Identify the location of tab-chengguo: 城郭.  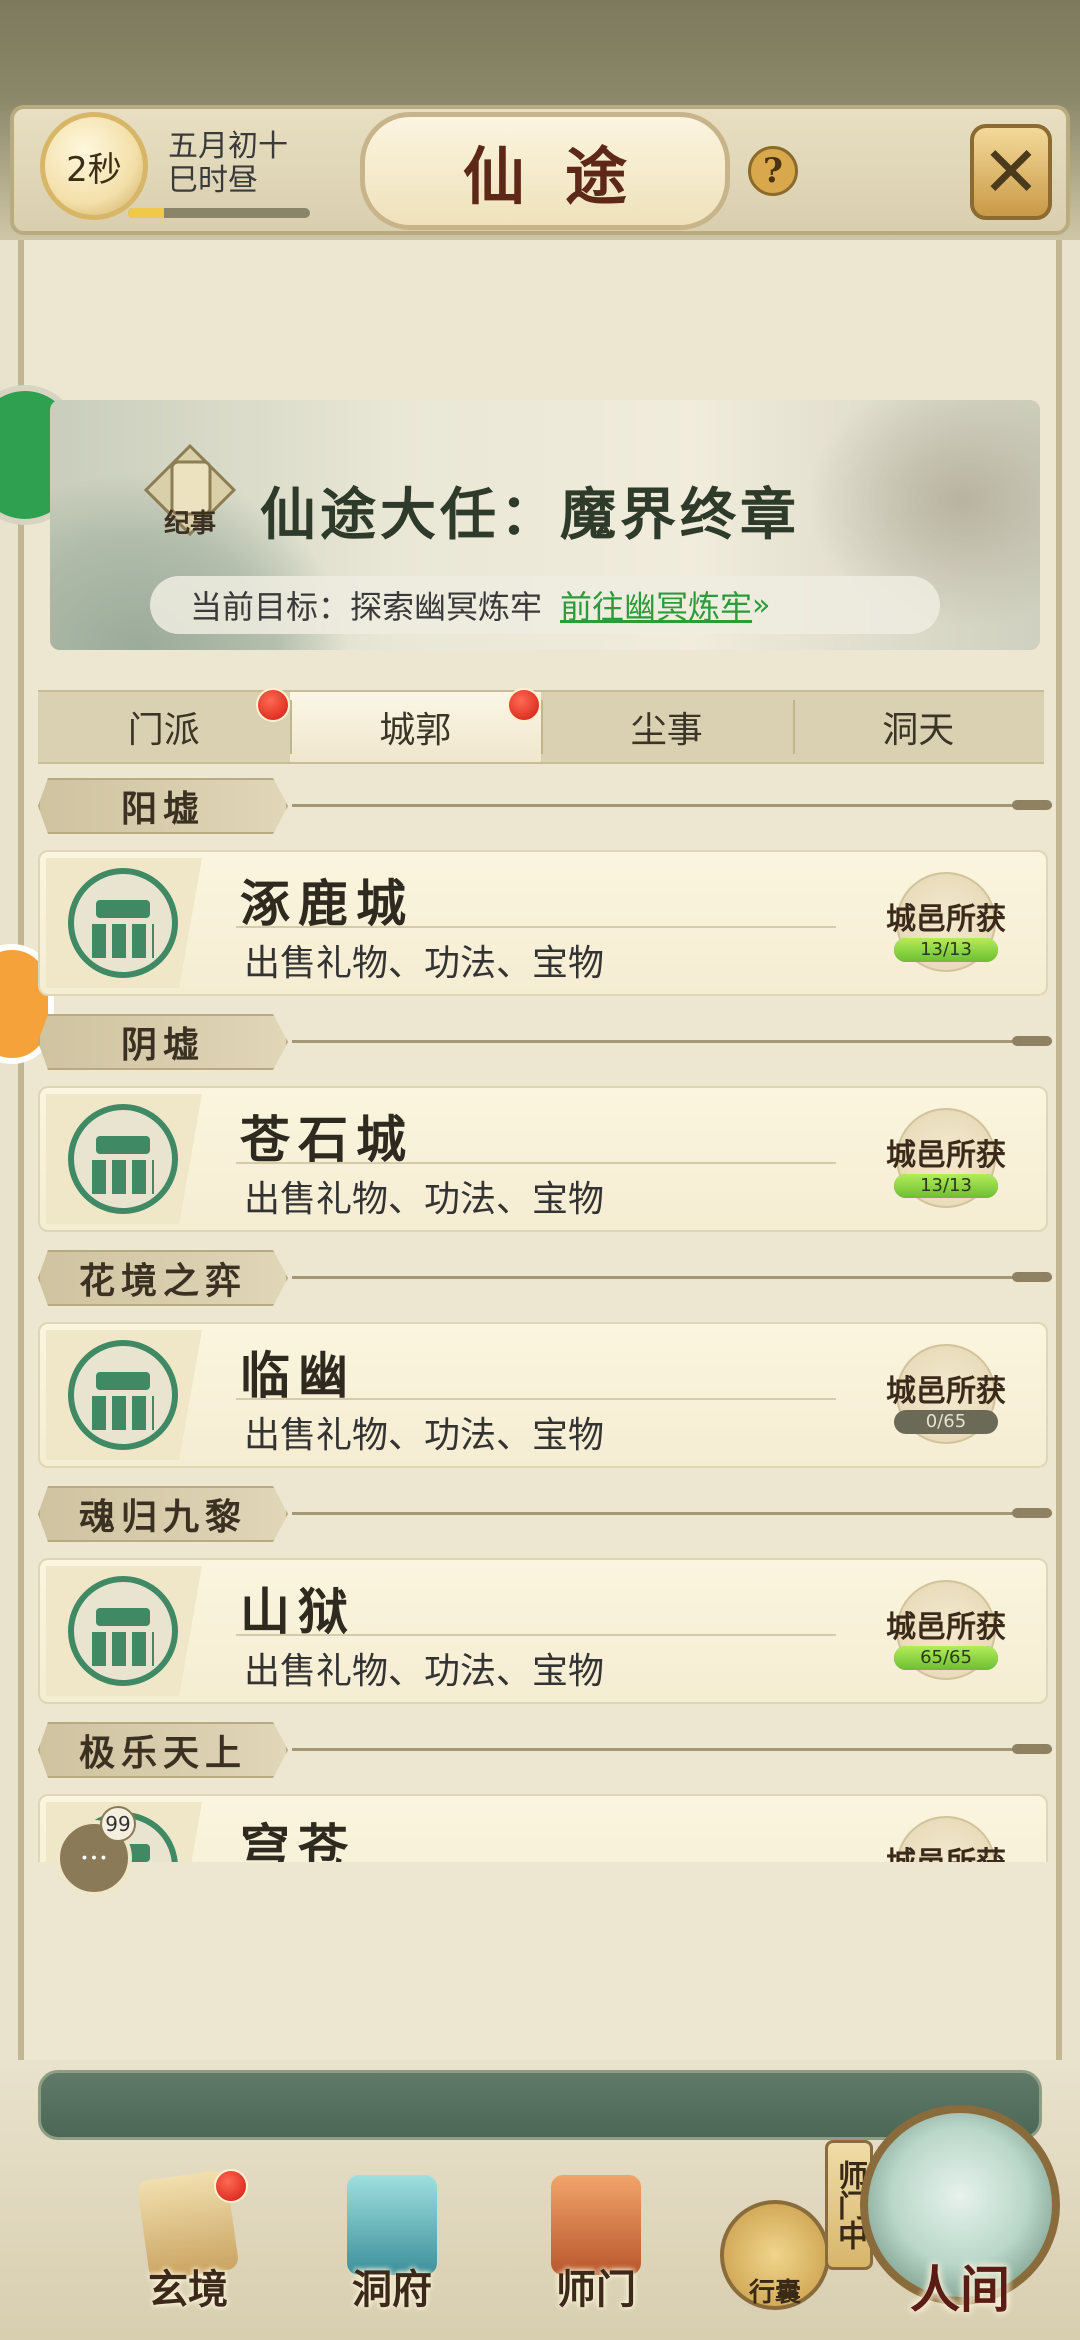
(415, 725).